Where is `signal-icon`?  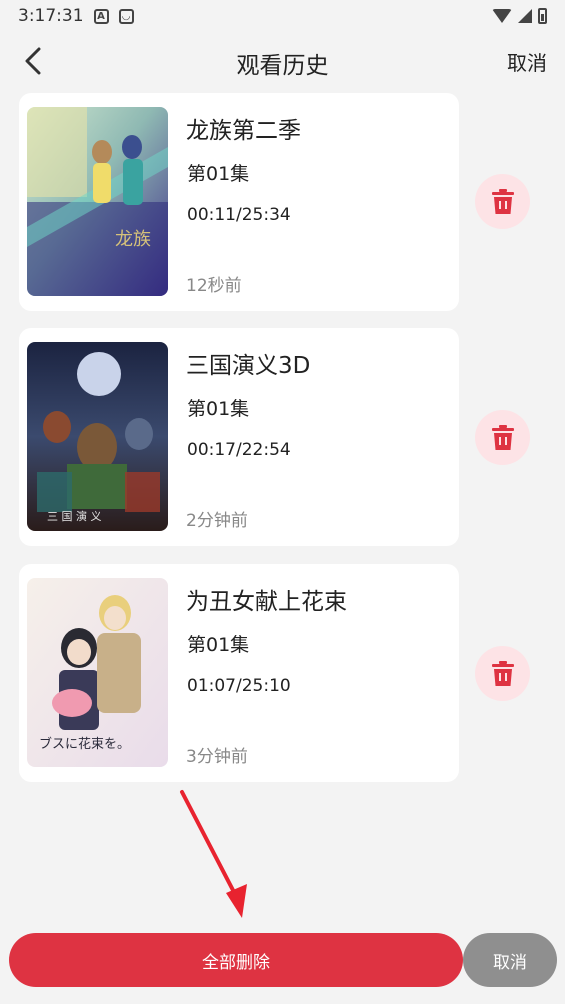 signal-icon is located at coordinates (525, 16).